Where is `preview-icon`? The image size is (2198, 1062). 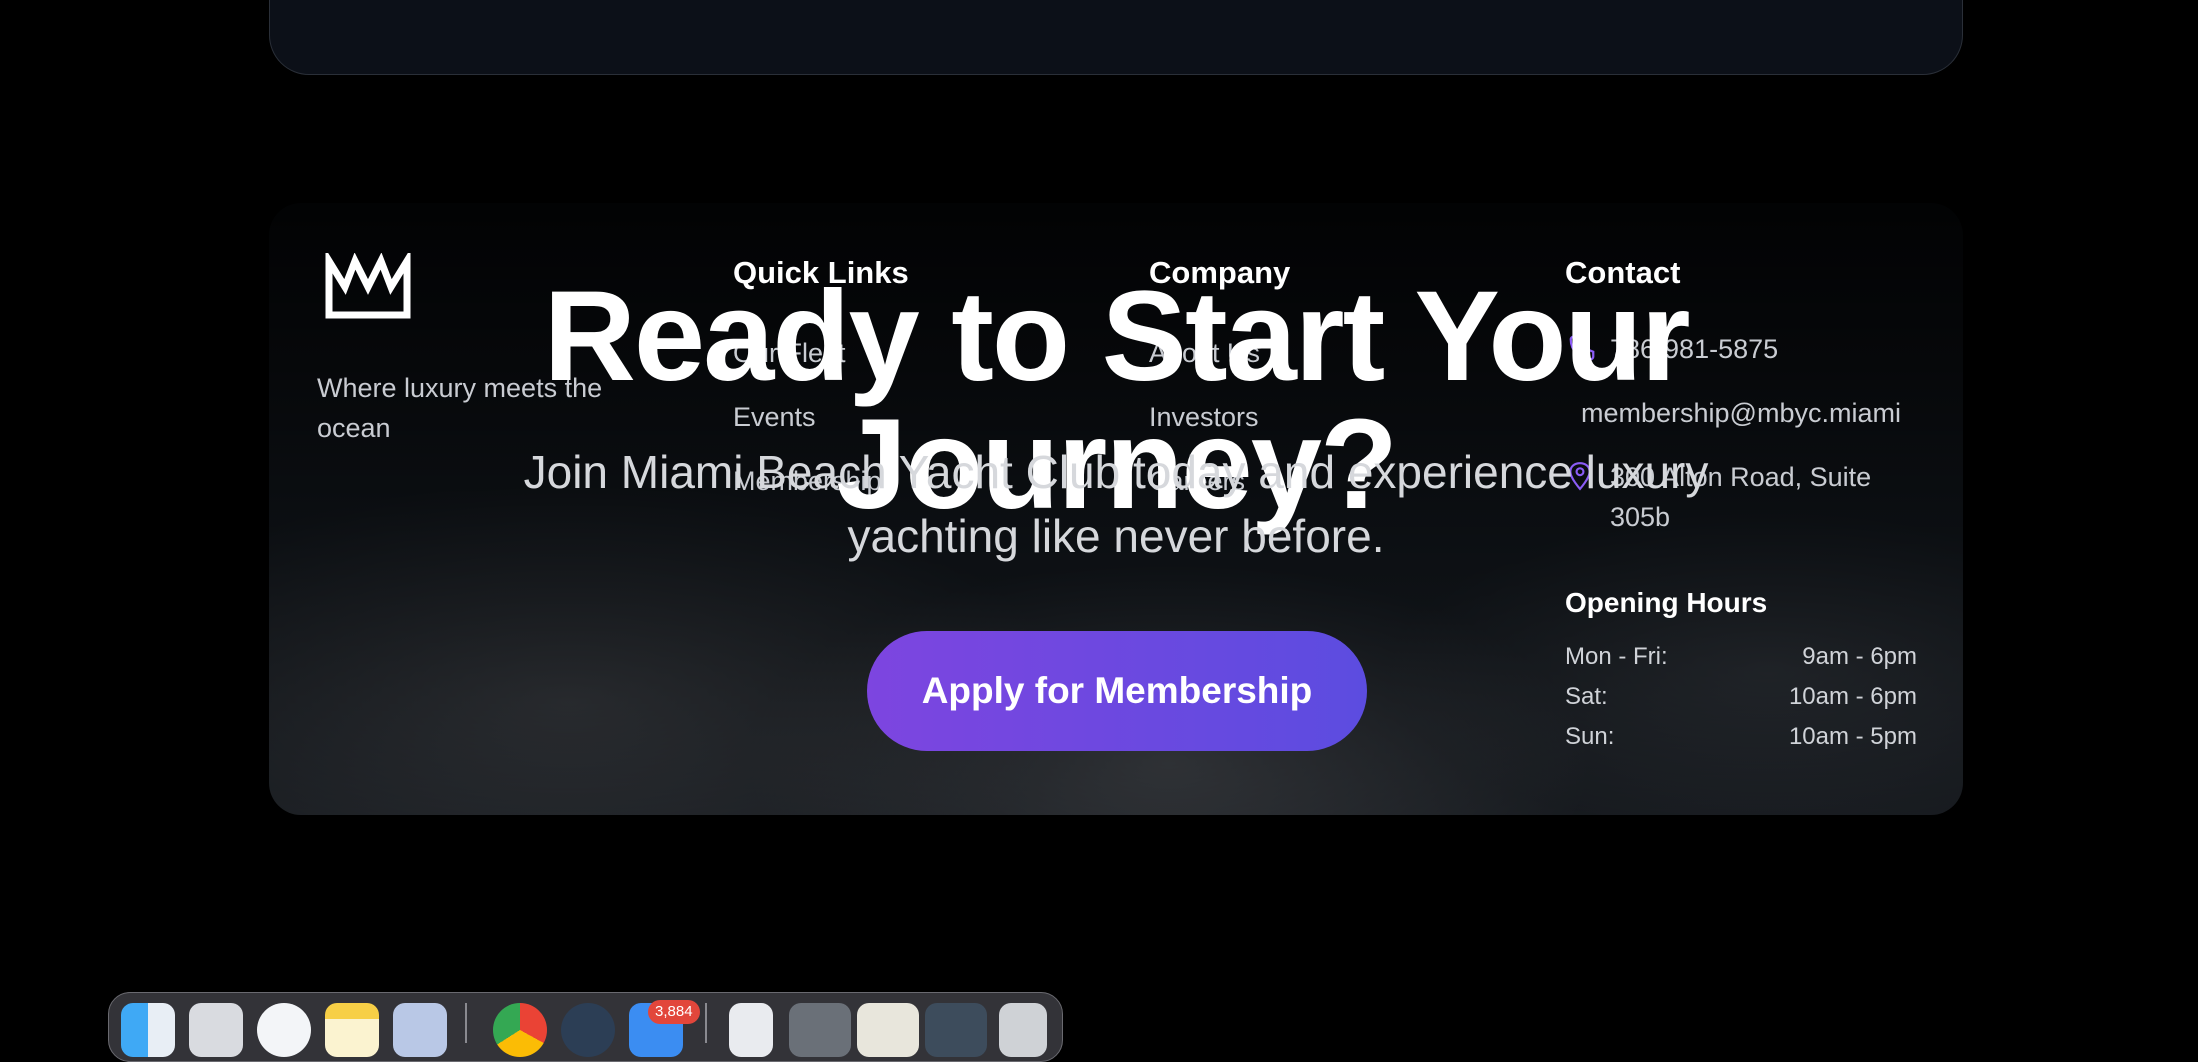
preview-icon is located at coordinates (420, 1030).